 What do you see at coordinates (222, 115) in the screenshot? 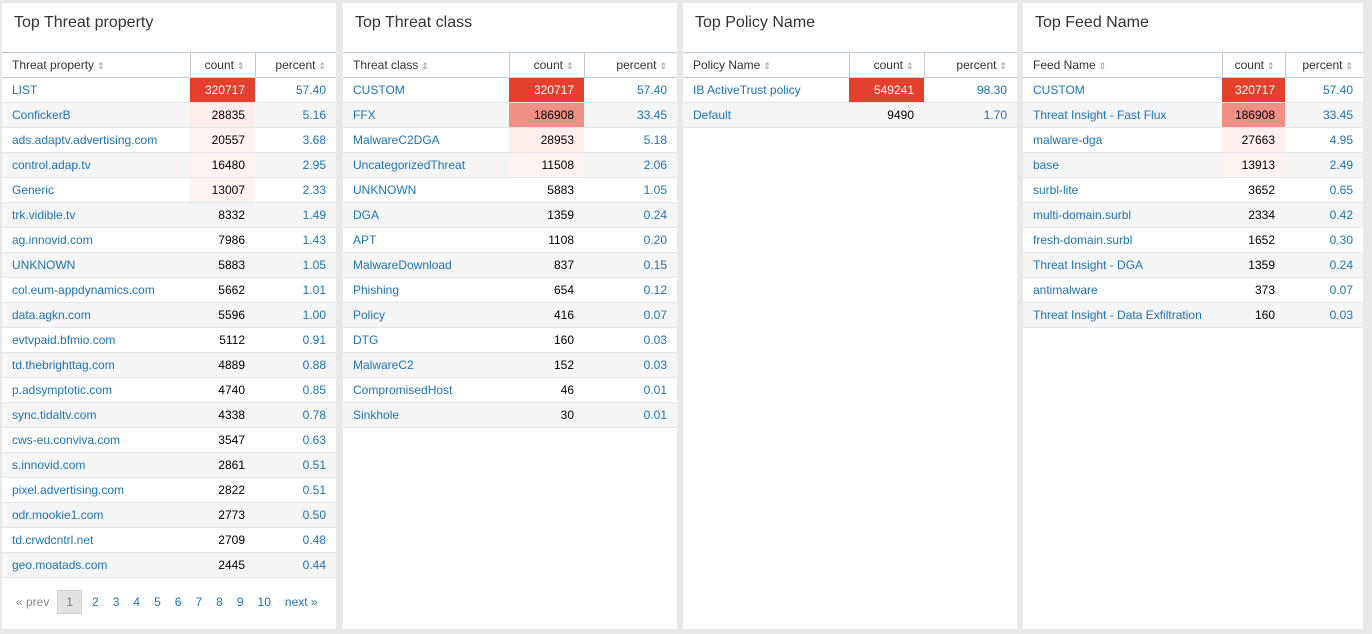
I see `row-count: 28835` at bounding box center [222, 115].